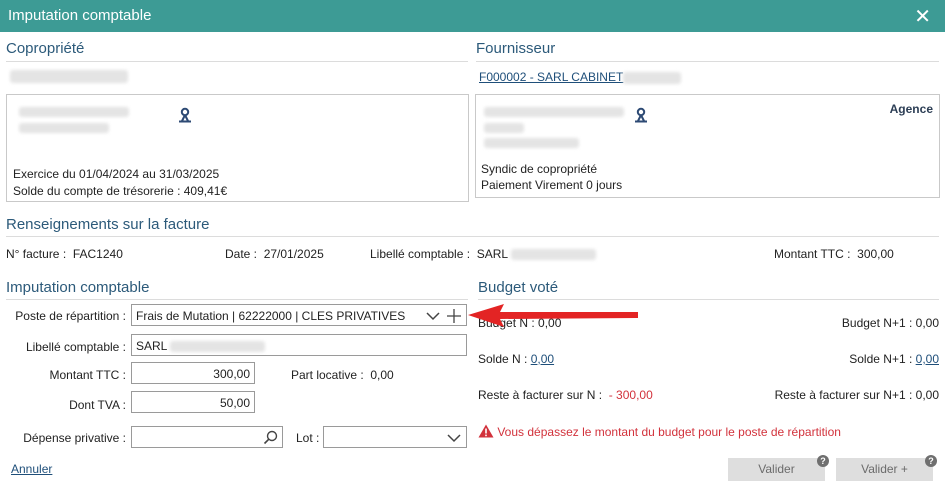 The height and width of the screenshot is (490, 945). Describe the element at coordinates (97, 405) in the screenshot. I see `tva-label: Dont TVA :` at that location.